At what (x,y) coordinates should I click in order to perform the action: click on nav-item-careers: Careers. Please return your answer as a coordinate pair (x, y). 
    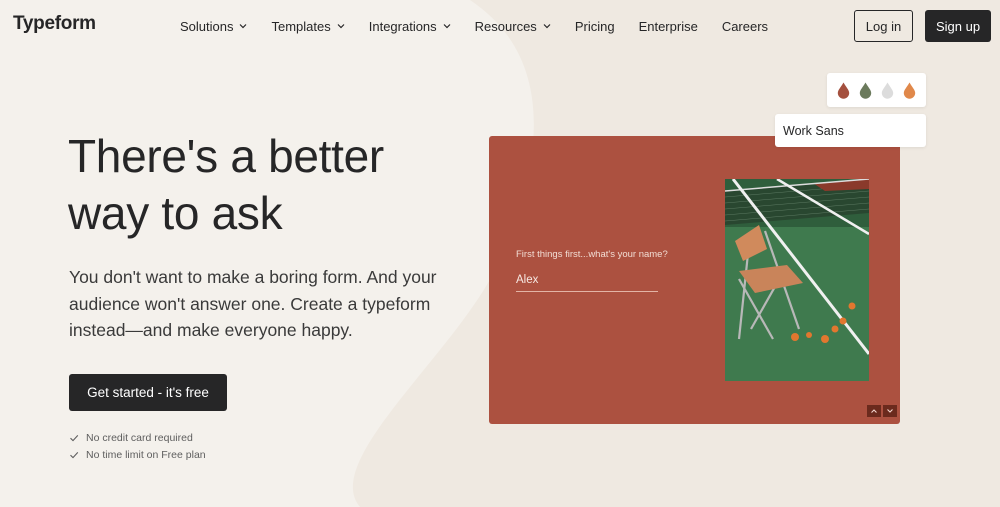
    Looking at the image, I should click on (745, 26).